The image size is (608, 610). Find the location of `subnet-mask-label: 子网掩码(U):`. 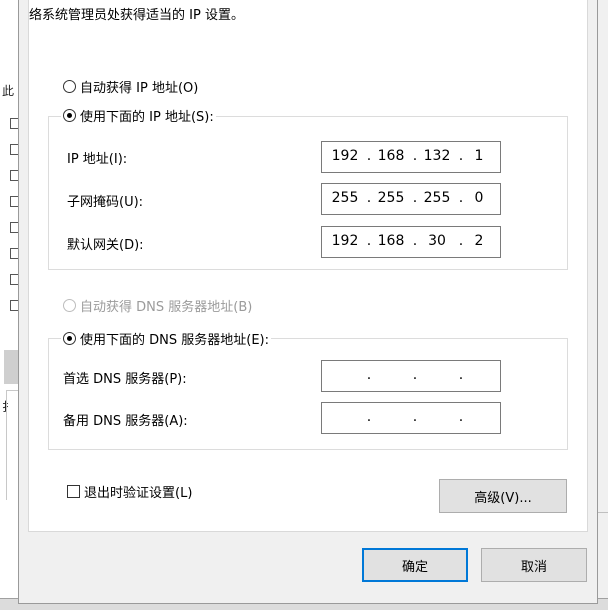

subnet-mask-label: 子网掩码(U): is located at coordinates (105, 202).